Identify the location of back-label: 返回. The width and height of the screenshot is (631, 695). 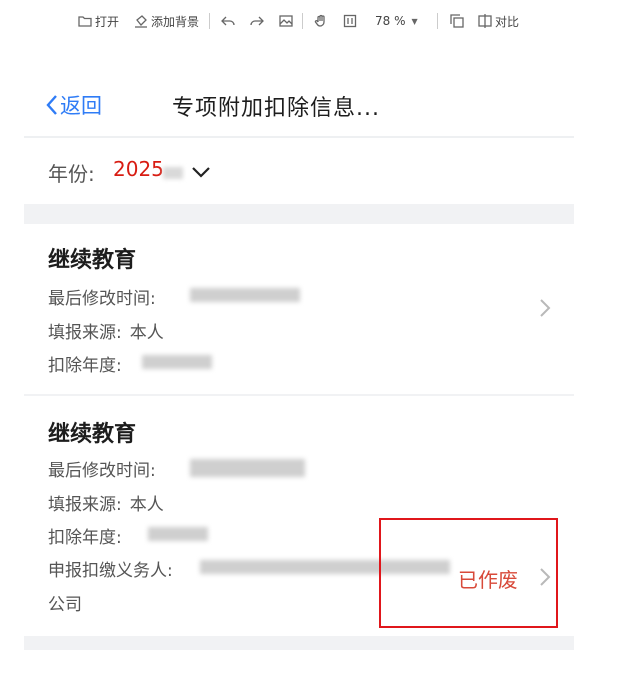
(81, 106).